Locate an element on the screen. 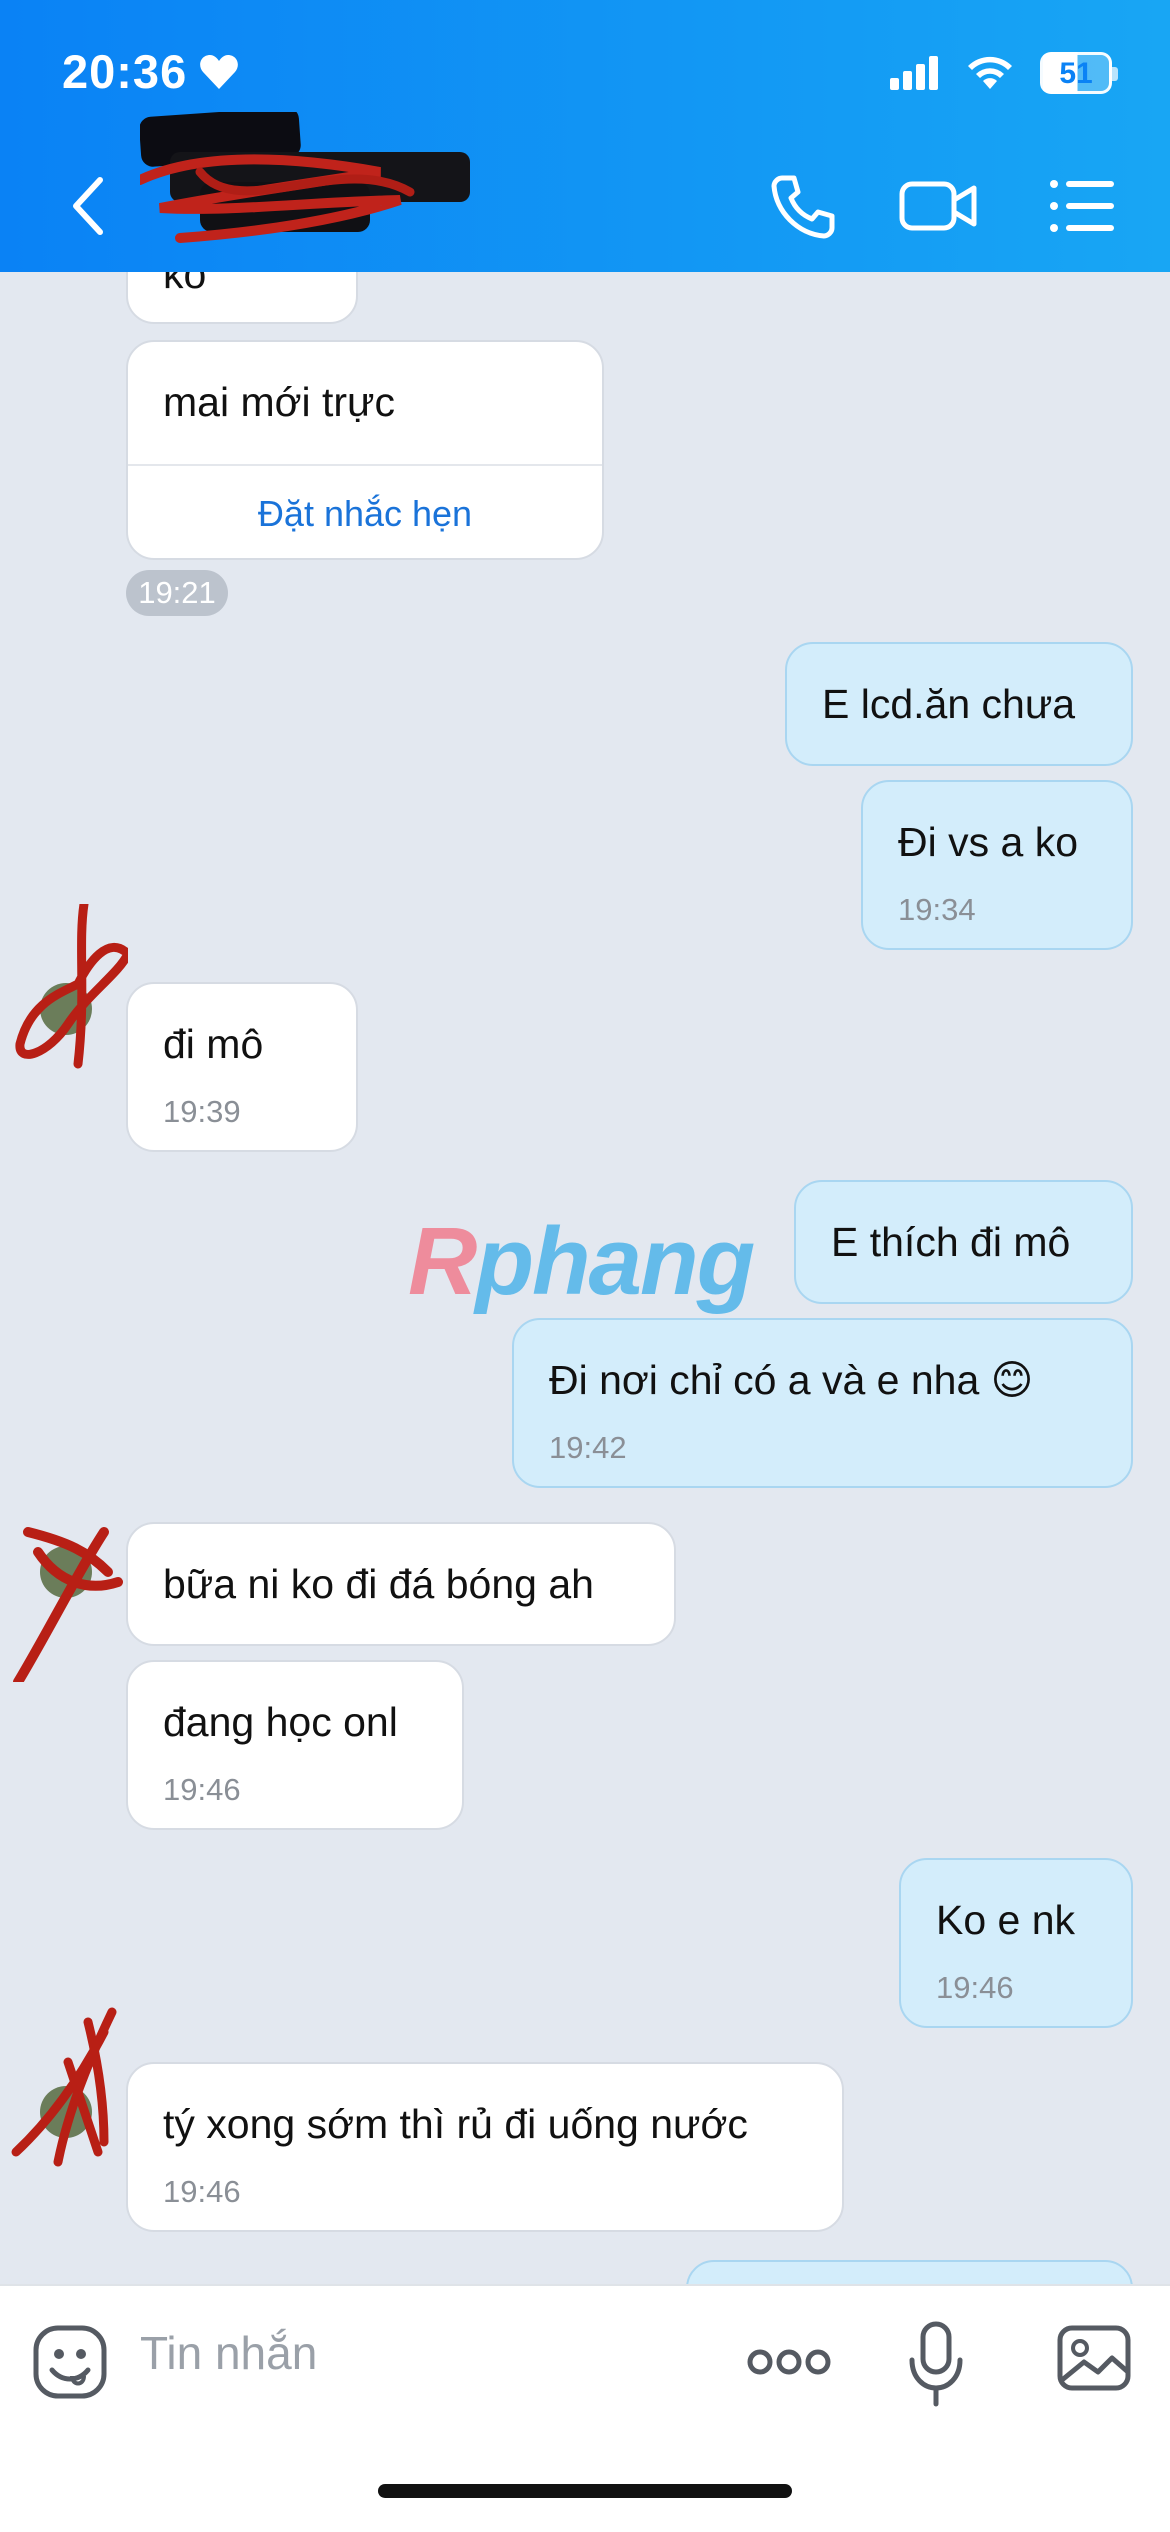 The width and height of the screenshot is (1170, 2532). message-incoming: bữa ni ko đi đá bóng ah is located at coordinates (401, 1584).